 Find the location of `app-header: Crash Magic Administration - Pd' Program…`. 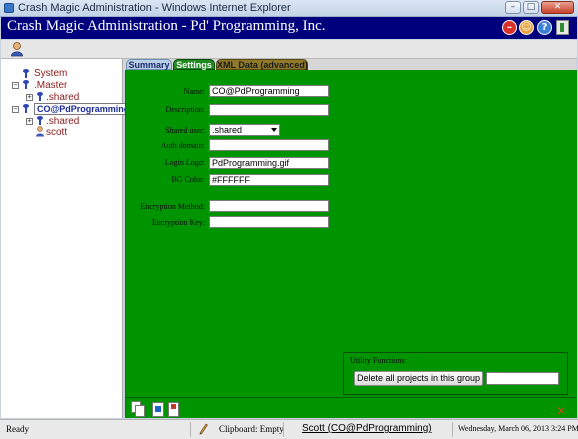

app-header: Crash Magic Administration - Pd' Program… is located at coordinates (289, 28).